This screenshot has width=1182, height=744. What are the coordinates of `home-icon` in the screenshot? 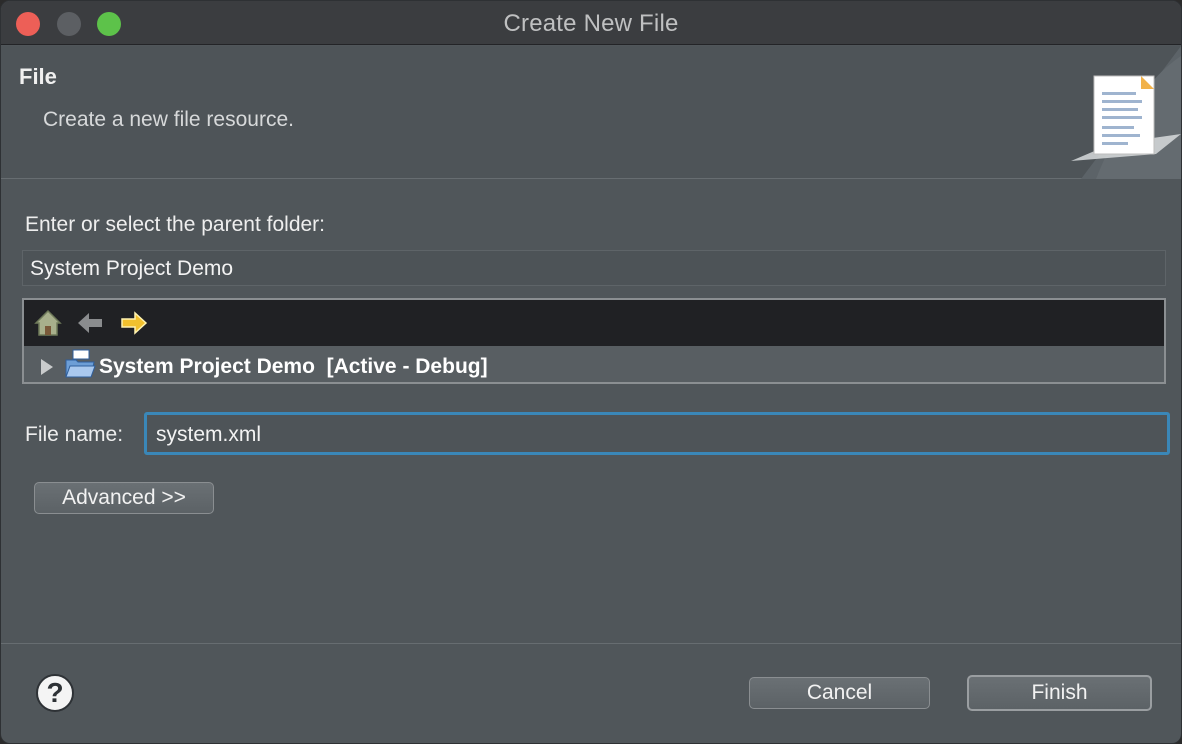 It's located at (48, 323).